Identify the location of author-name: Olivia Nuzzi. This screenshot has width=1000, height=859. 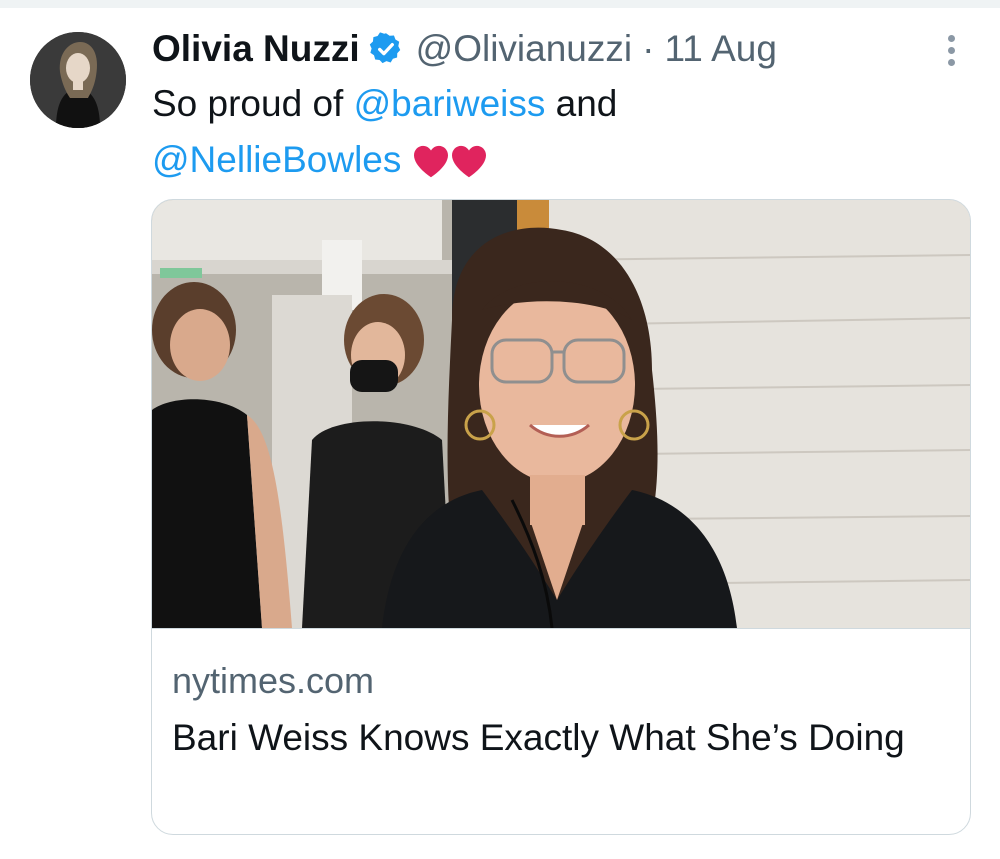
(256, 49).